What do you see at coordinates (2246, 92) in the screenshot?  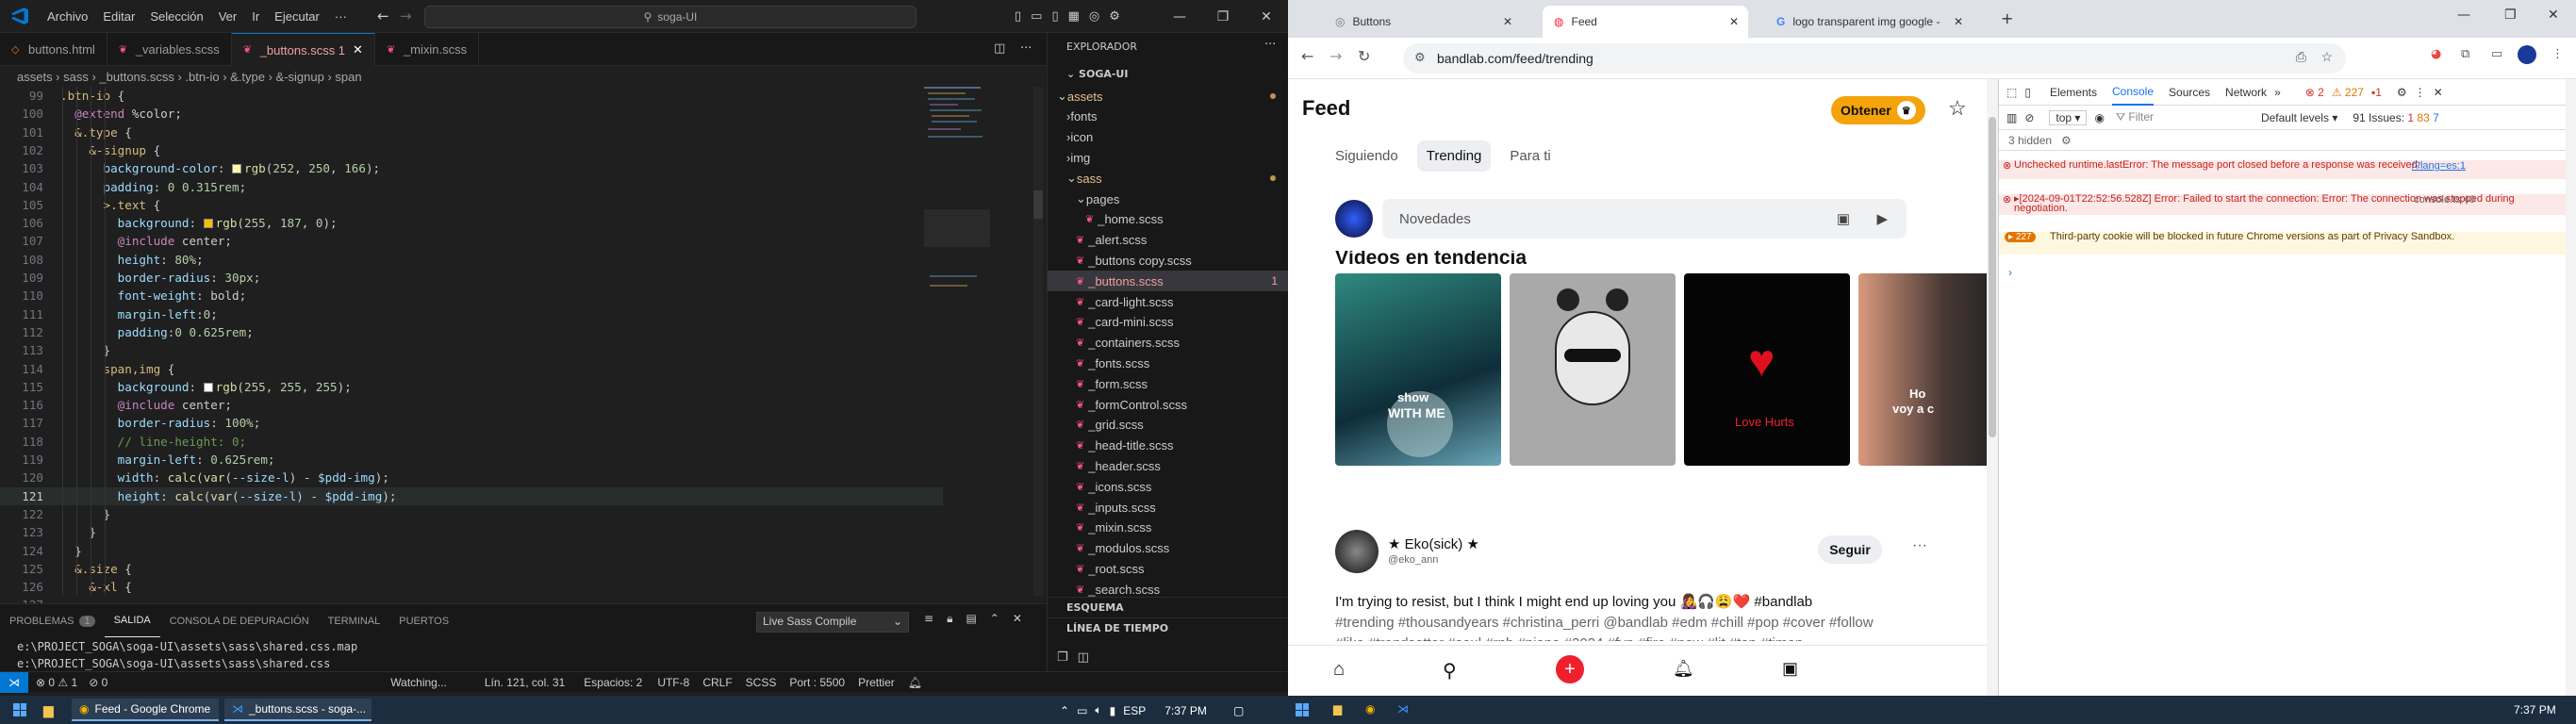 I see `devtools-tab-network: Network` at bounding box center [2246, 92].